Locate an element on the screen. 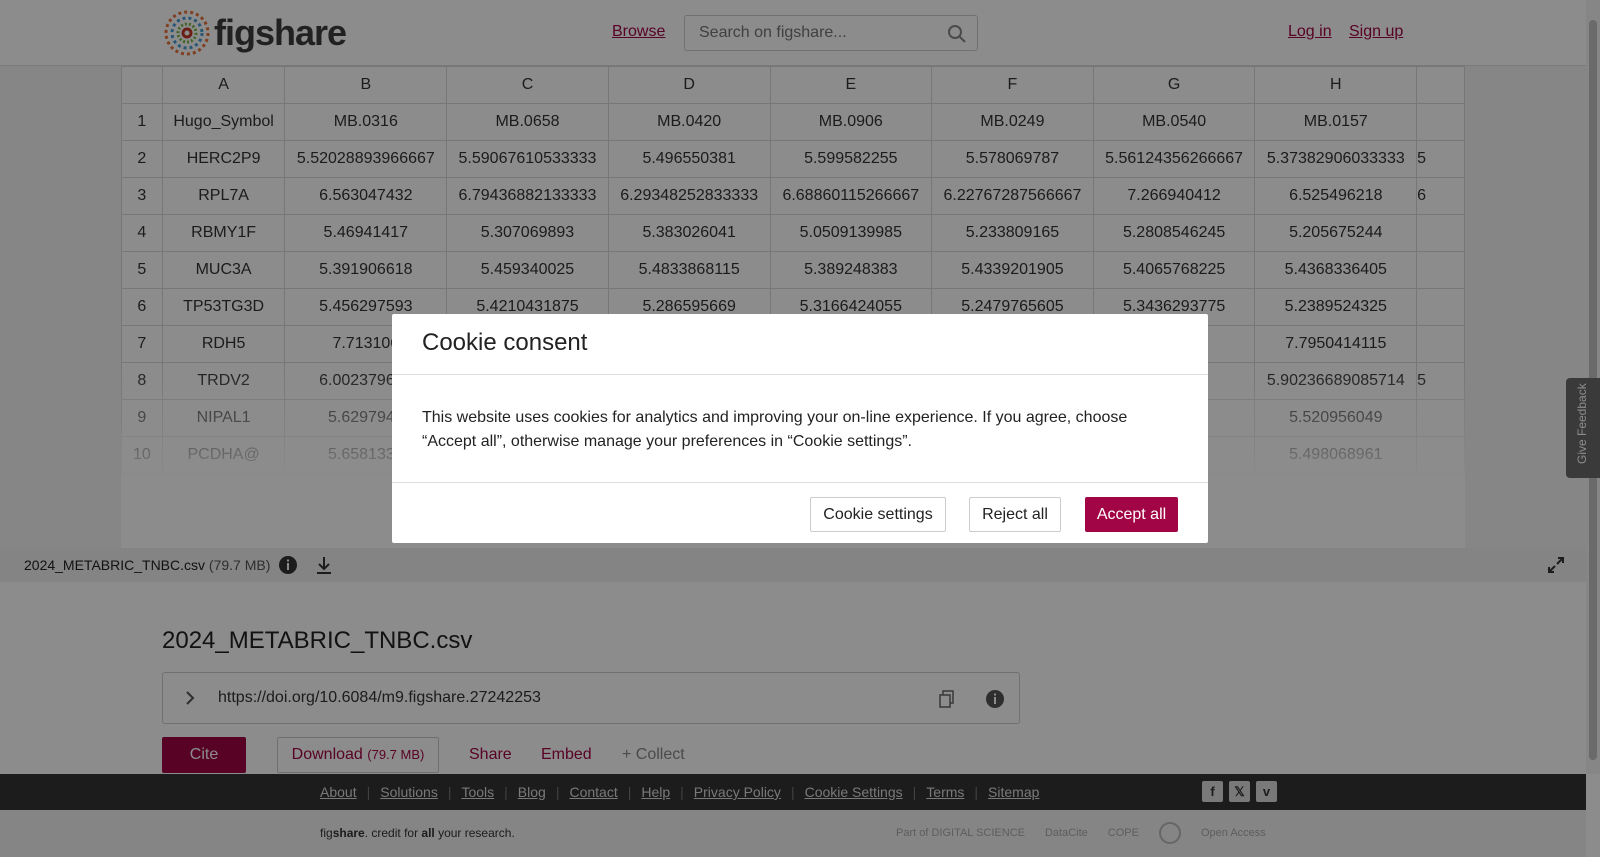 The image size is (1600, 857). dialog-header: Cookie consent is located at coordinates (800, 344).